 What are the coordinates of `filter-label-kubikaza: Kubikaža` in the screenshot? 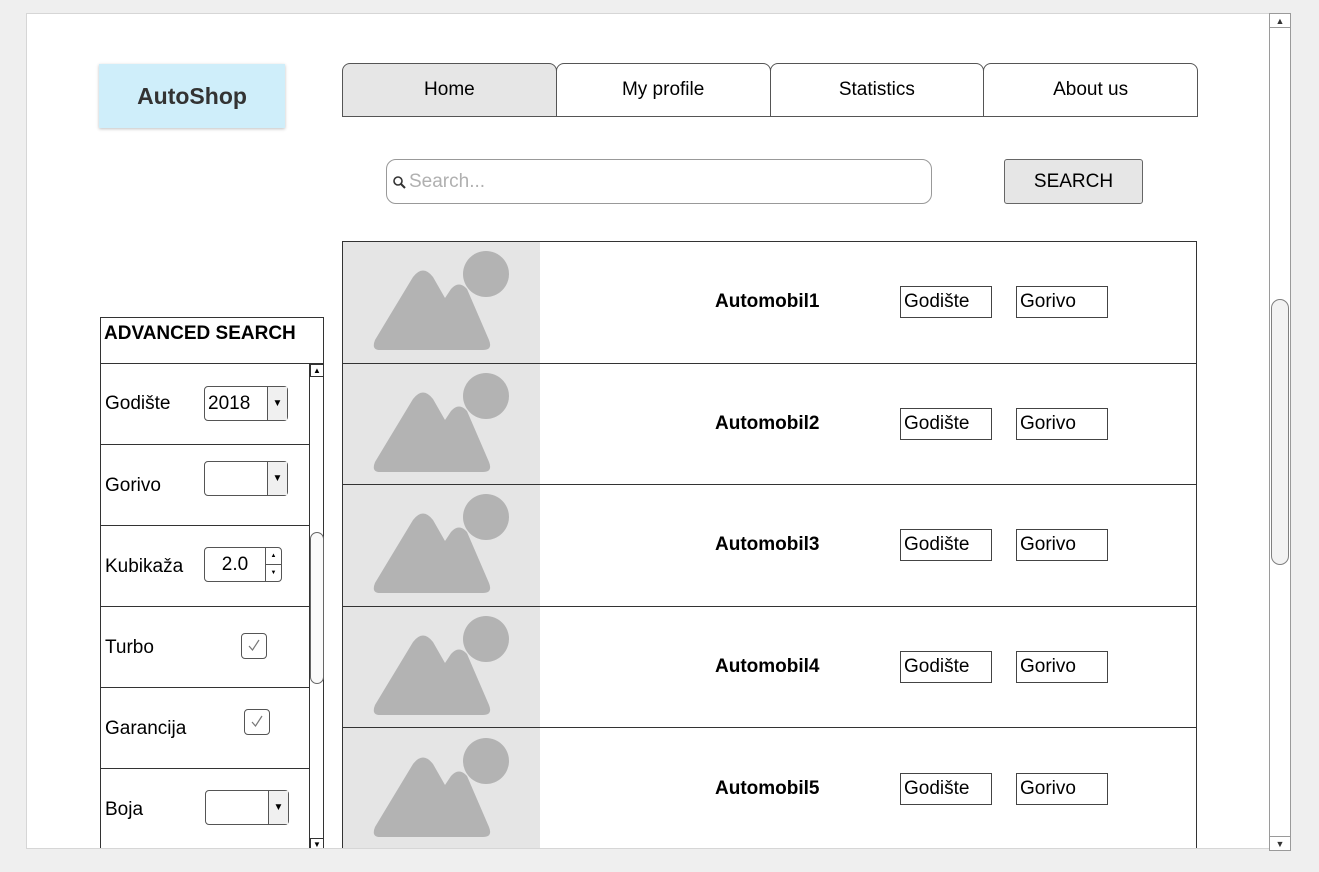 It's located at (144, 566).